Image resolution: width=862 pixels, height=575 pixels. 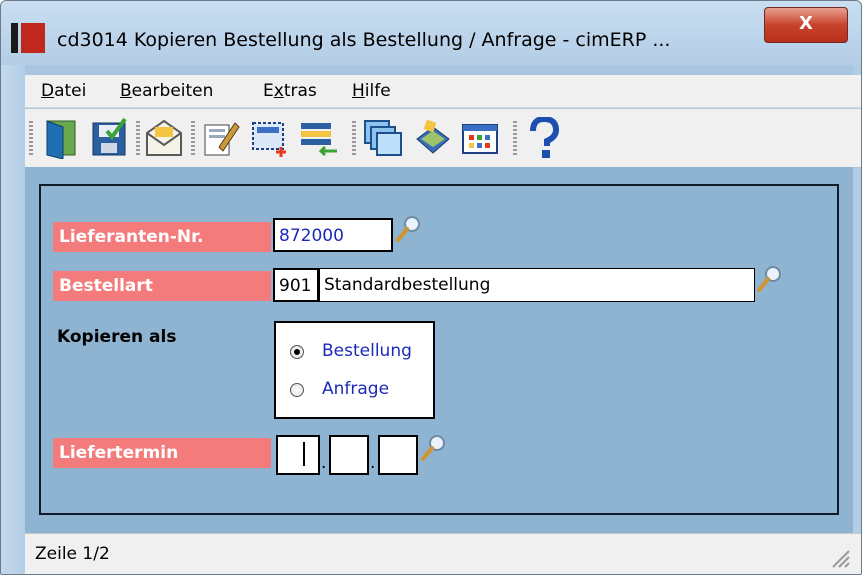 I want to click on kopieren-als-label: Kopieren als, so click(x=117, y=337).